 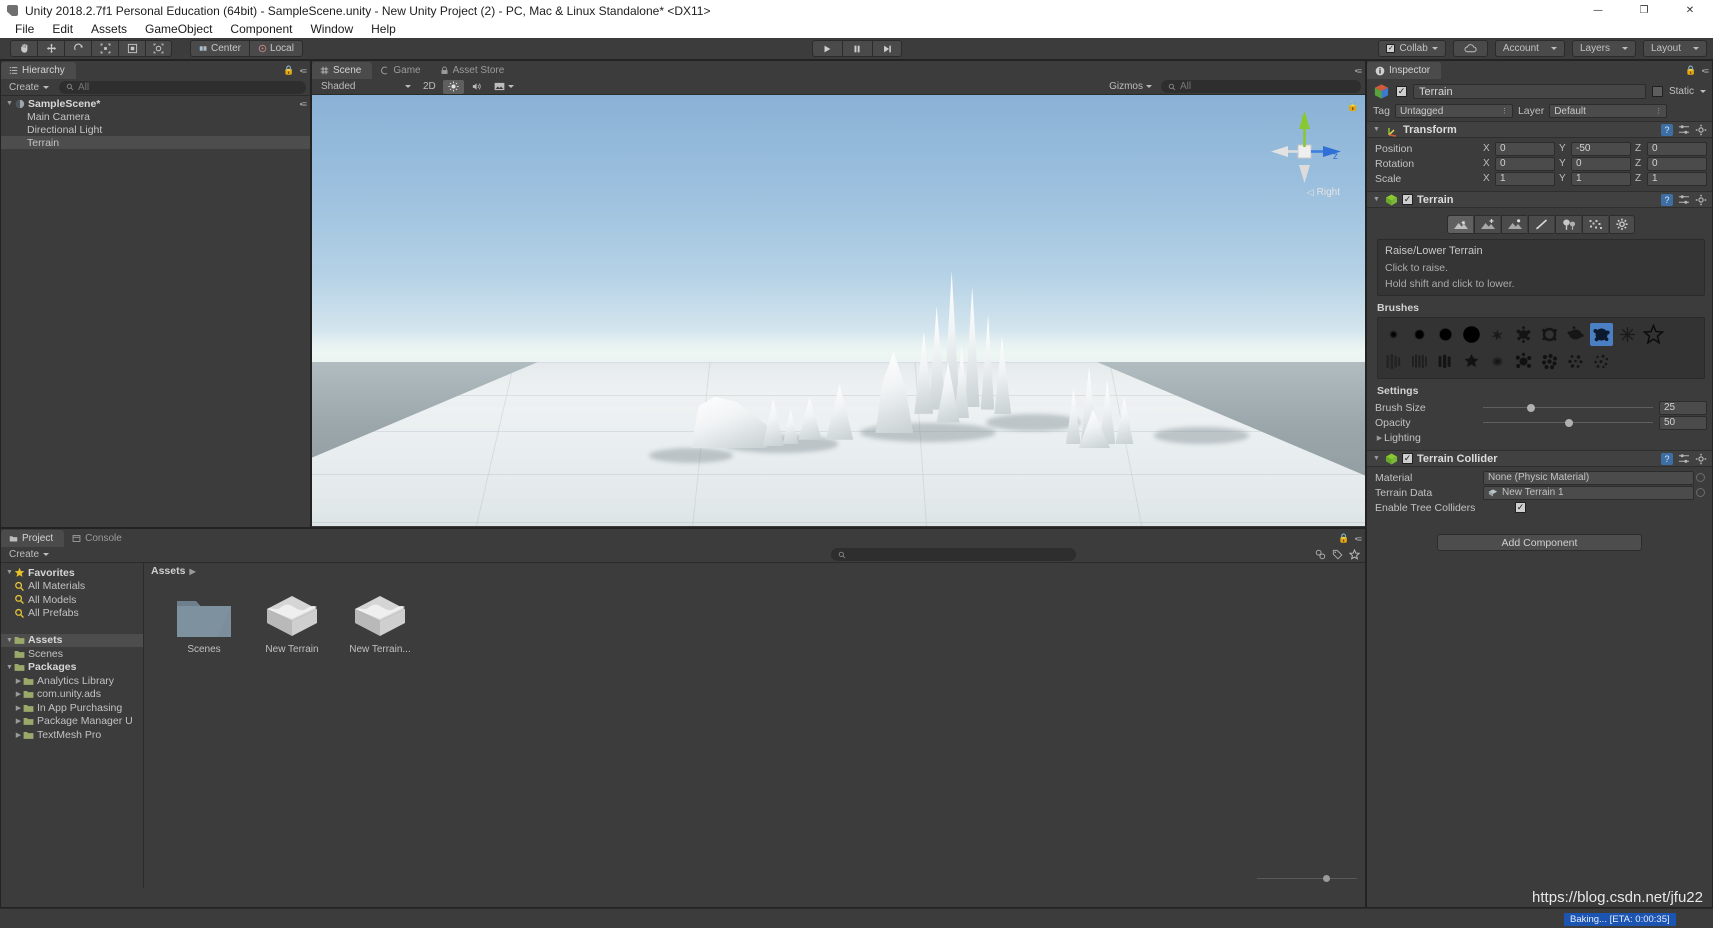 I want to click on layers-button: Layers, so click(x=1603, y=48).